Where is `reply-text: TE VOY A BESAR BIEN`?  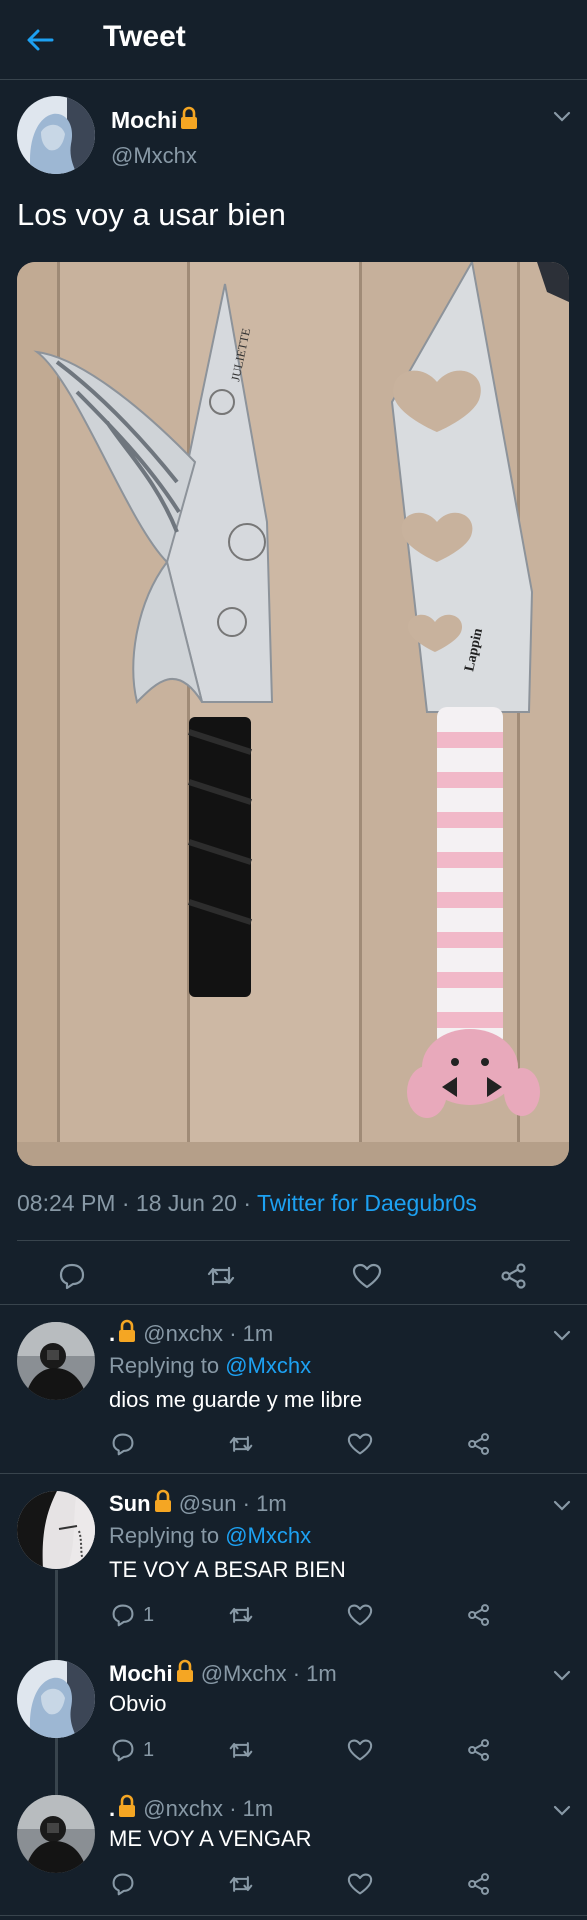
reply-text: TE VOY A BESAR BIEN is located at coordinates (227, 1569).